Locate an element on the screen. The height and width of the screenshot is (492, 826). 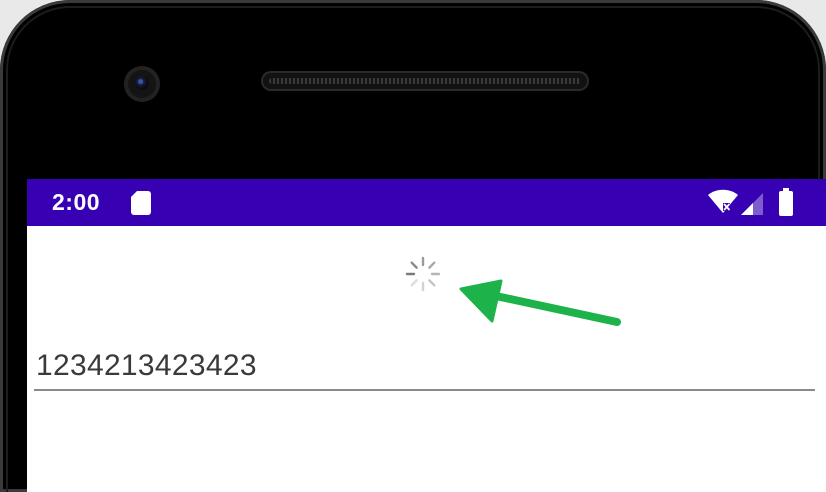
status-time: 2:00 is located at coordinates (76, 202).